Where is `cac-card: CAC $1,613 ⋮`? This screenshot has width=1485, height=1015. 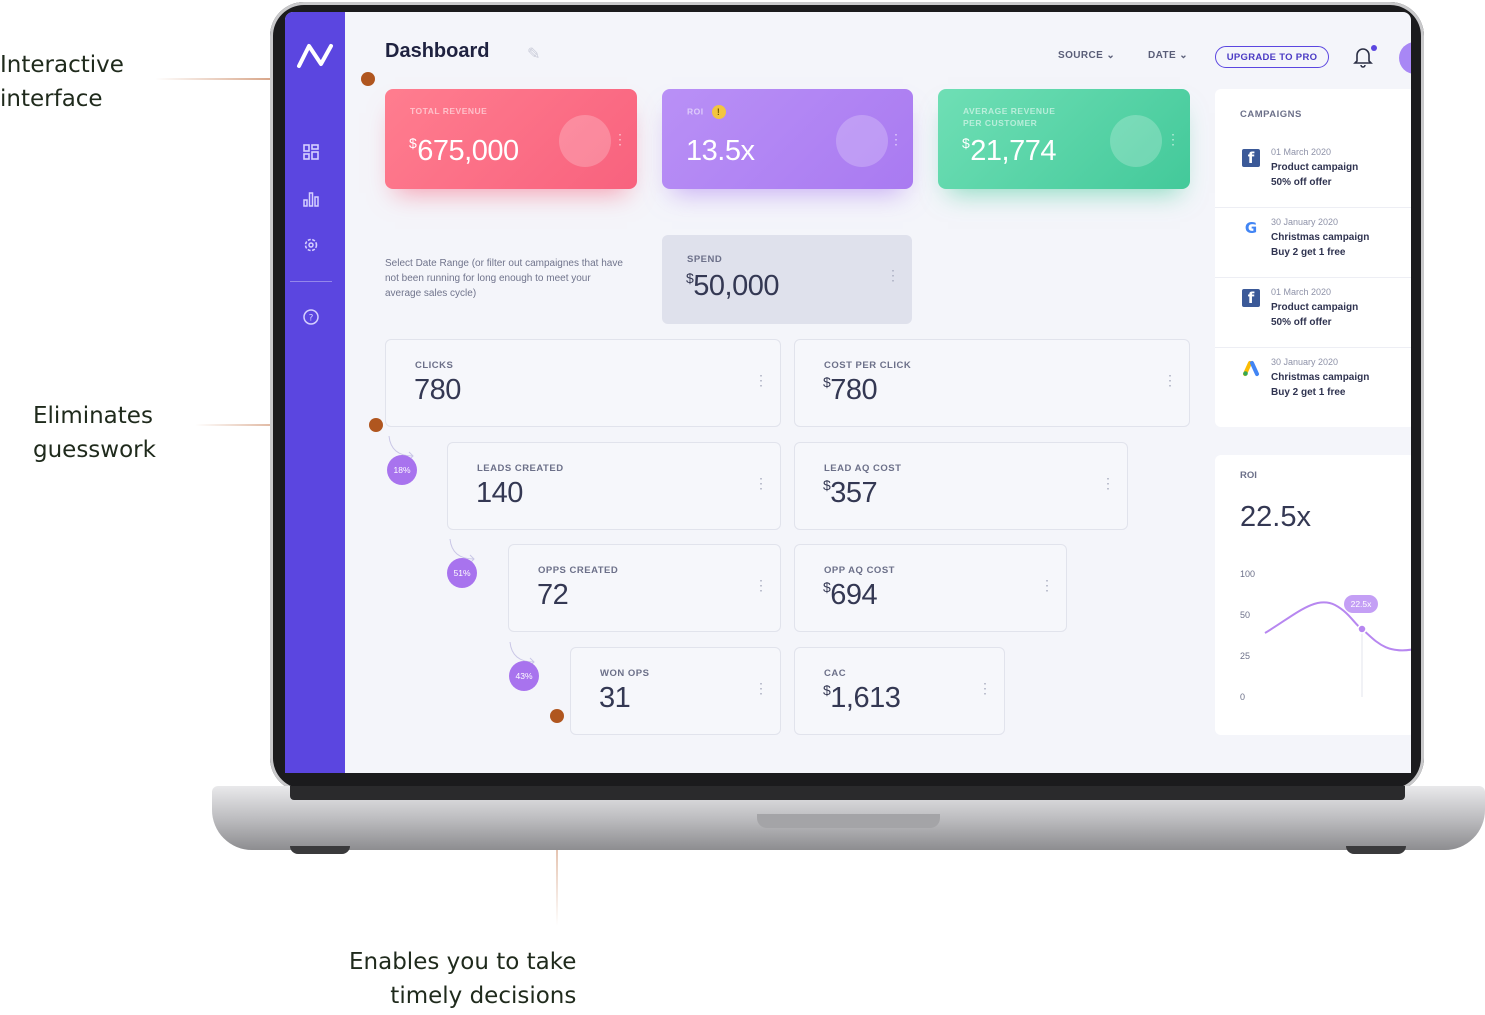 cac-card: CAC $1,613 ⋮ is located at coordinates (899, 691).